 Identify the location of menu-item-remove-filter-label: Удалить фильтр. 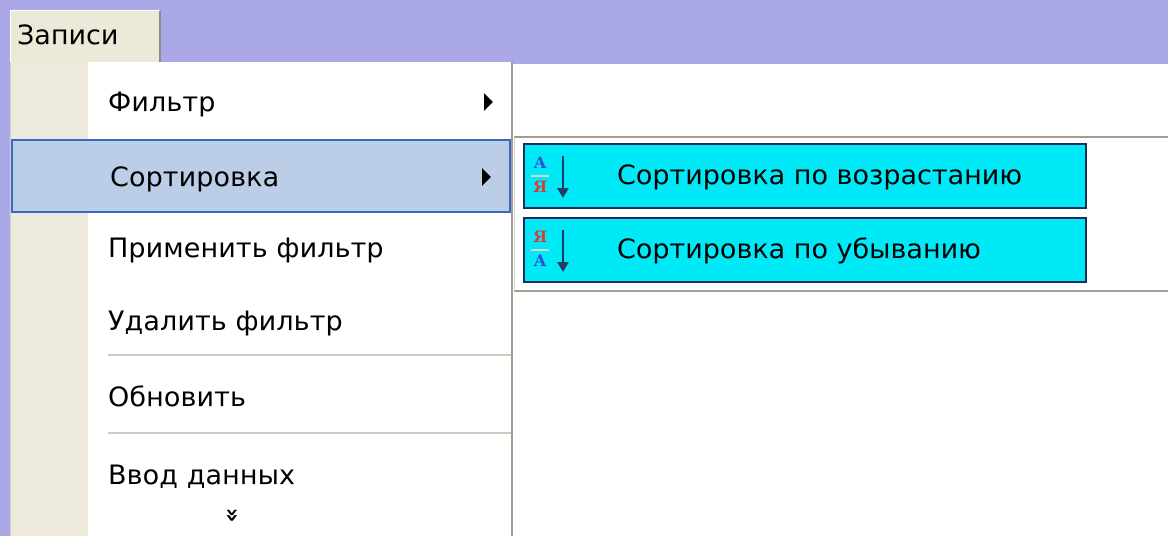
(225, 321).